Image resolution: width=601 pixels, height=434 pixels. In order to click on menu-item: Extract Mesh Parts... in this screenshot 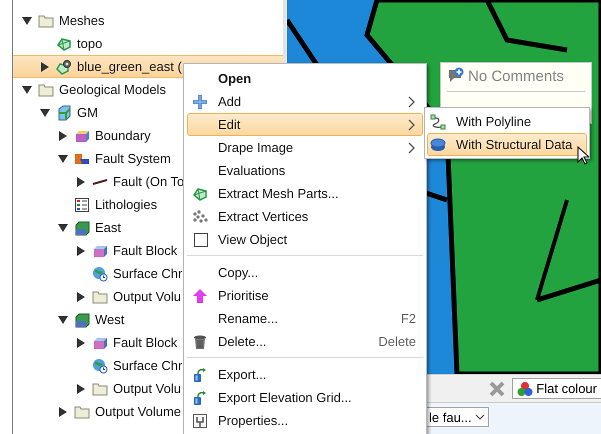, I will do `click(305, 193)`.